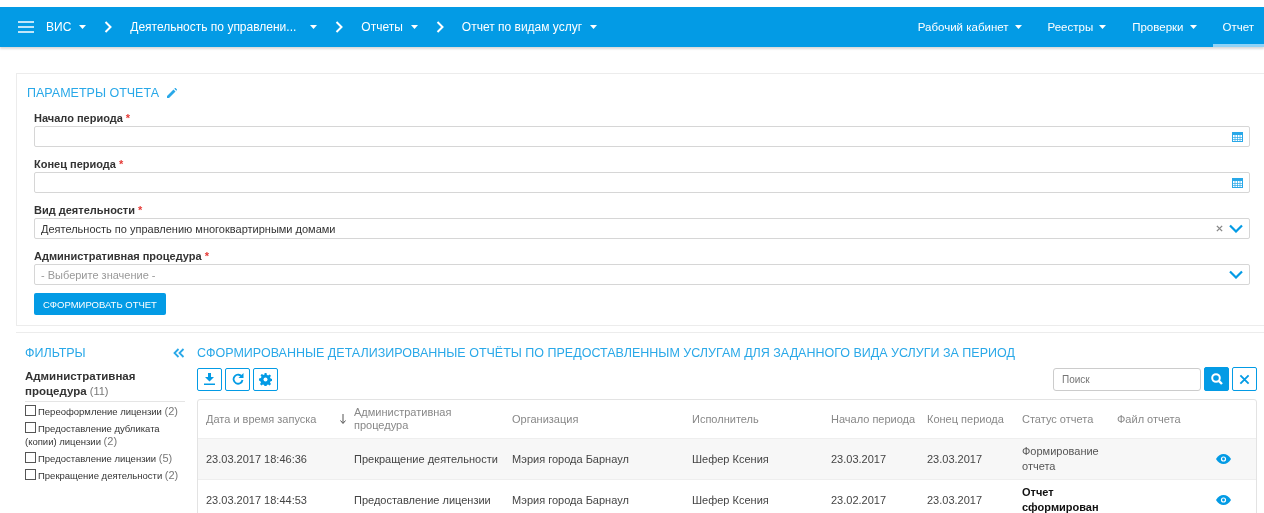 The height and width of the screenshot is (513, 1264). What do you see at coordinates (66, 27) in the screenshot?
I see `breadcrumb-link: ВИС` at bounding box center [66, 27].